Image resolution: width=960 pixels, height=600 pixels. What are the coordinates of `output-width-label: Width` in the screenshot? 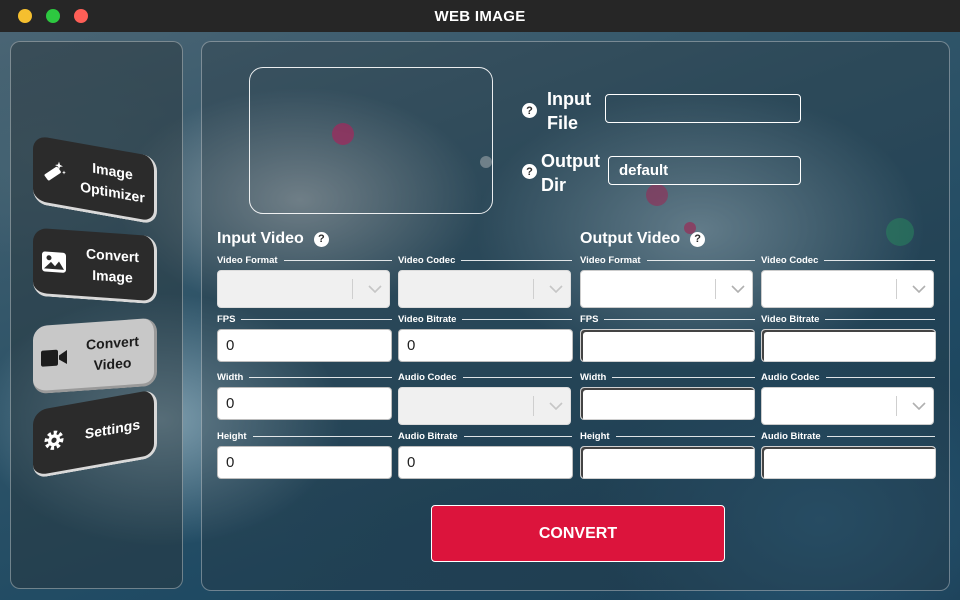 It's located at (667, 377).